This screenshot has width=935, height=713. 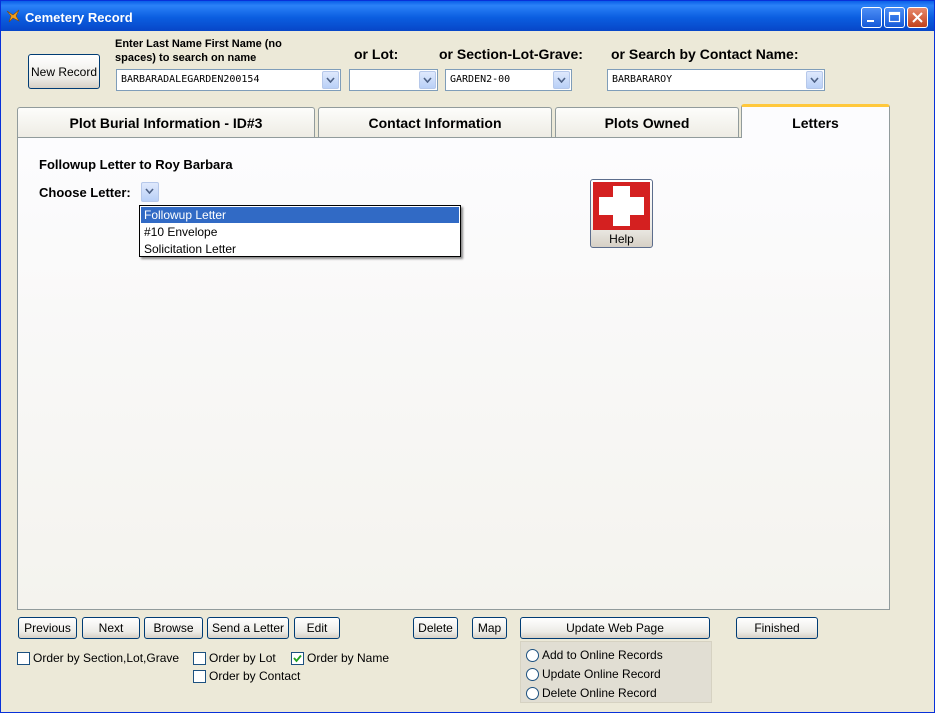 I want to click on order-by-section-label: Order by Section,Lot,Grave, so click(x=106, y=658).